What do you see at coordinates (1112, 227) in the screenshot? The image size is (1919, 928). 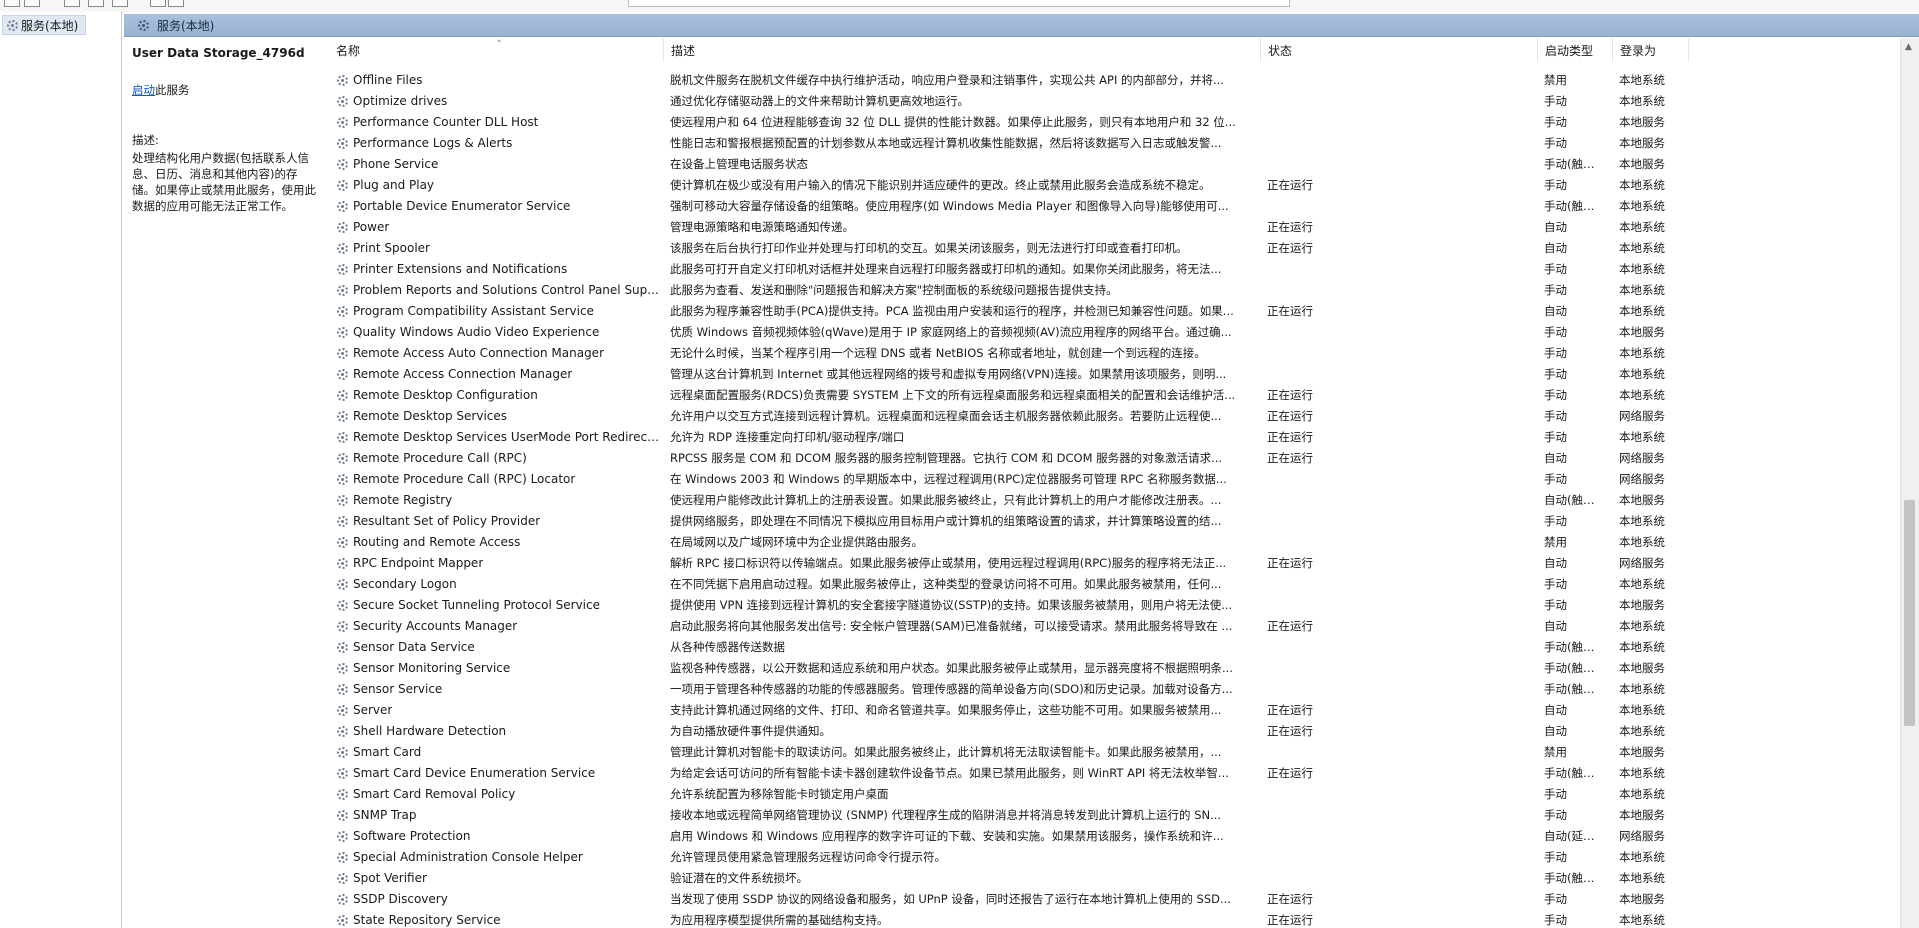 I see `table-row: Power 管理电源策略和电源策略通知传递。 正在运行 自动 本地系统` at bounding box center [1112, 227].